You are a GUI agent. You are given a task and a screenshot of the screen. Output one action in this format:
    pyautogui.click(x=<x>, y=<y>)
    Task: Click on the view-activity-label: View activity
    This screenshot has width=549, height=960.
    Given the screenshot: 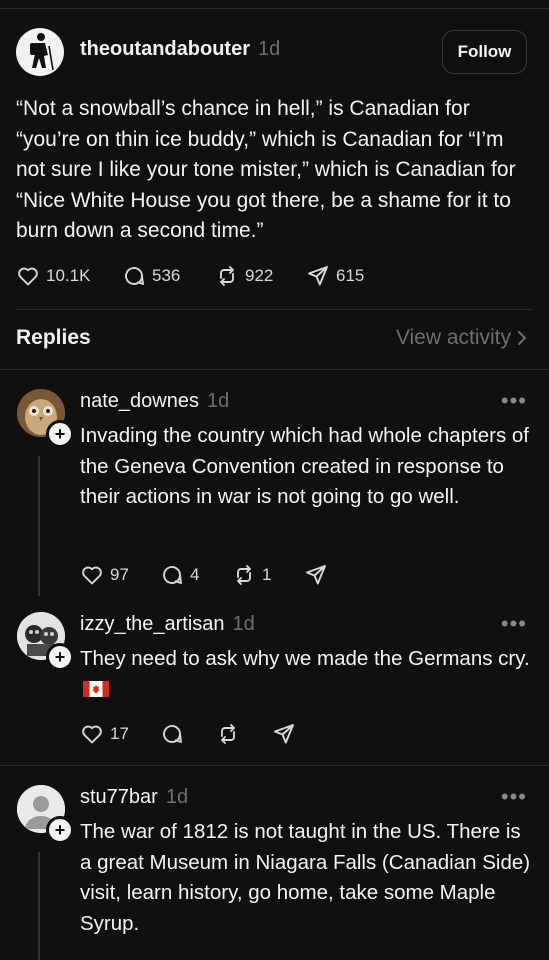 What is the action you would take?
    pyautogui.click(x=453, y=337)
    